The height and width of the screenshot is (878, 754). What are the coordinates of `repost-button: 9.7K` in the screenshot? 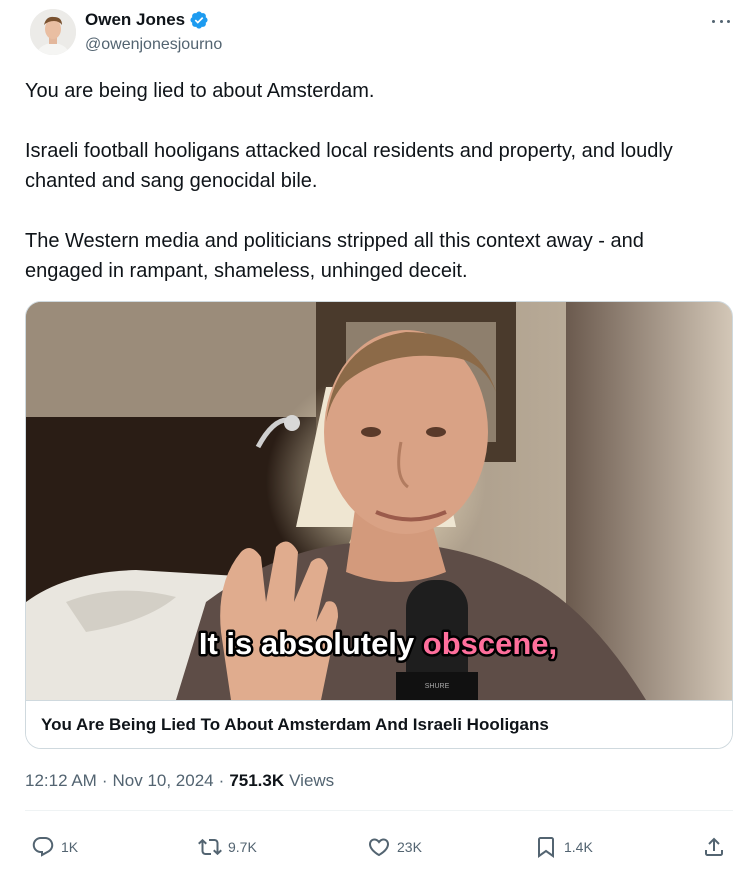 It's located at (227, 847).